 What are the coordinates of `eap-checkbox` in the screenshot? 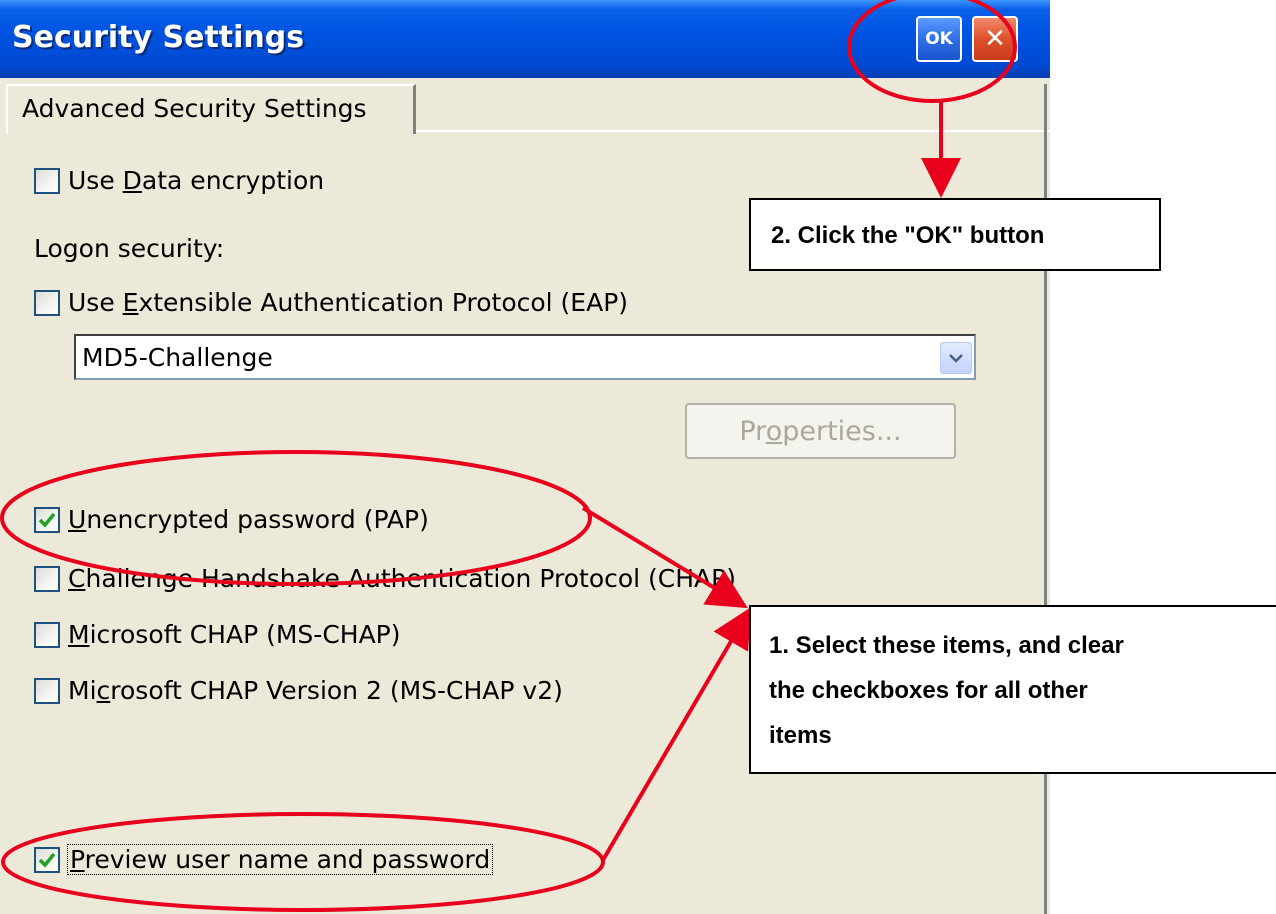 It's located at (47, 302).